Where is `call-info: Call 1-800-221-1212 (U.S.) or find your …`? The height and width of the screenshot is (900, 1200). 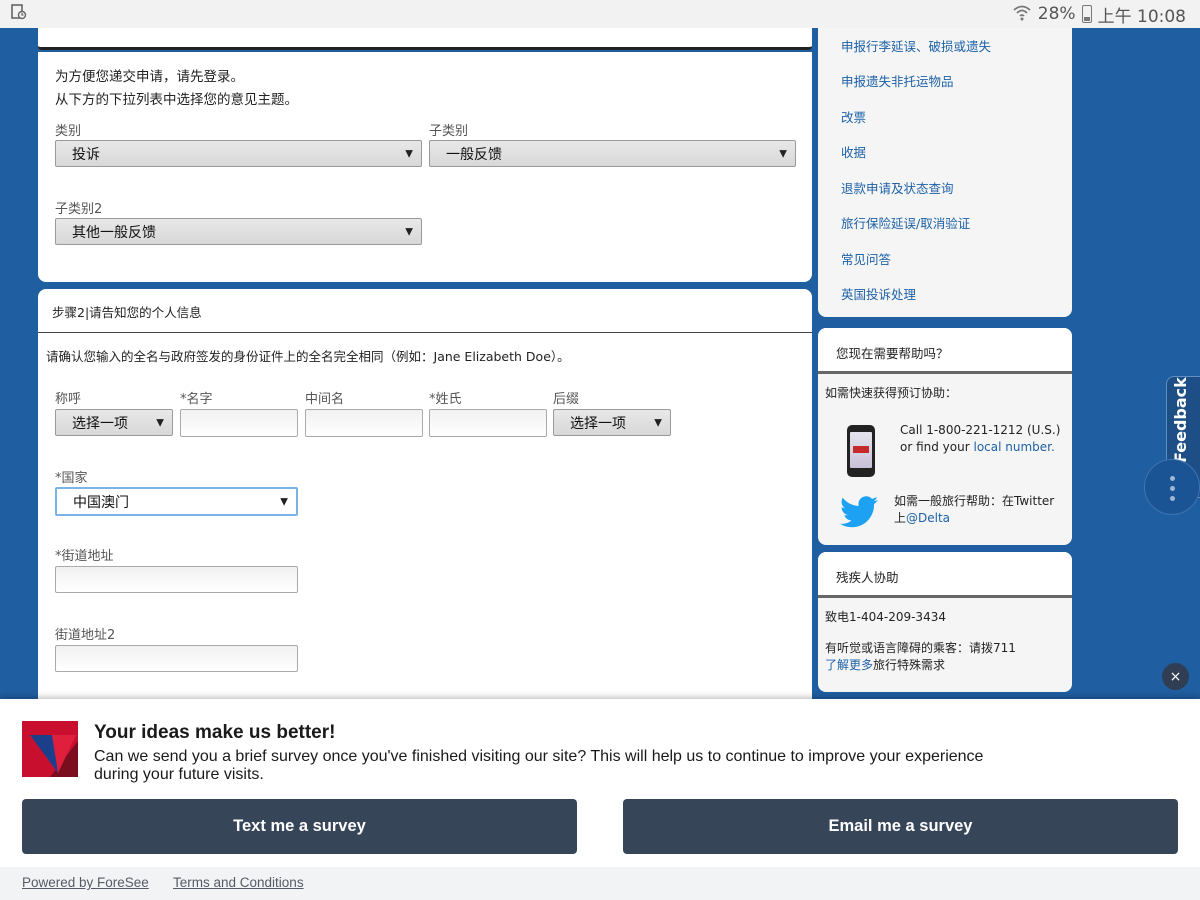
call-info: Call 1-800-221-1212 (U.S.) or find your … is located at coordinates (980, 439).